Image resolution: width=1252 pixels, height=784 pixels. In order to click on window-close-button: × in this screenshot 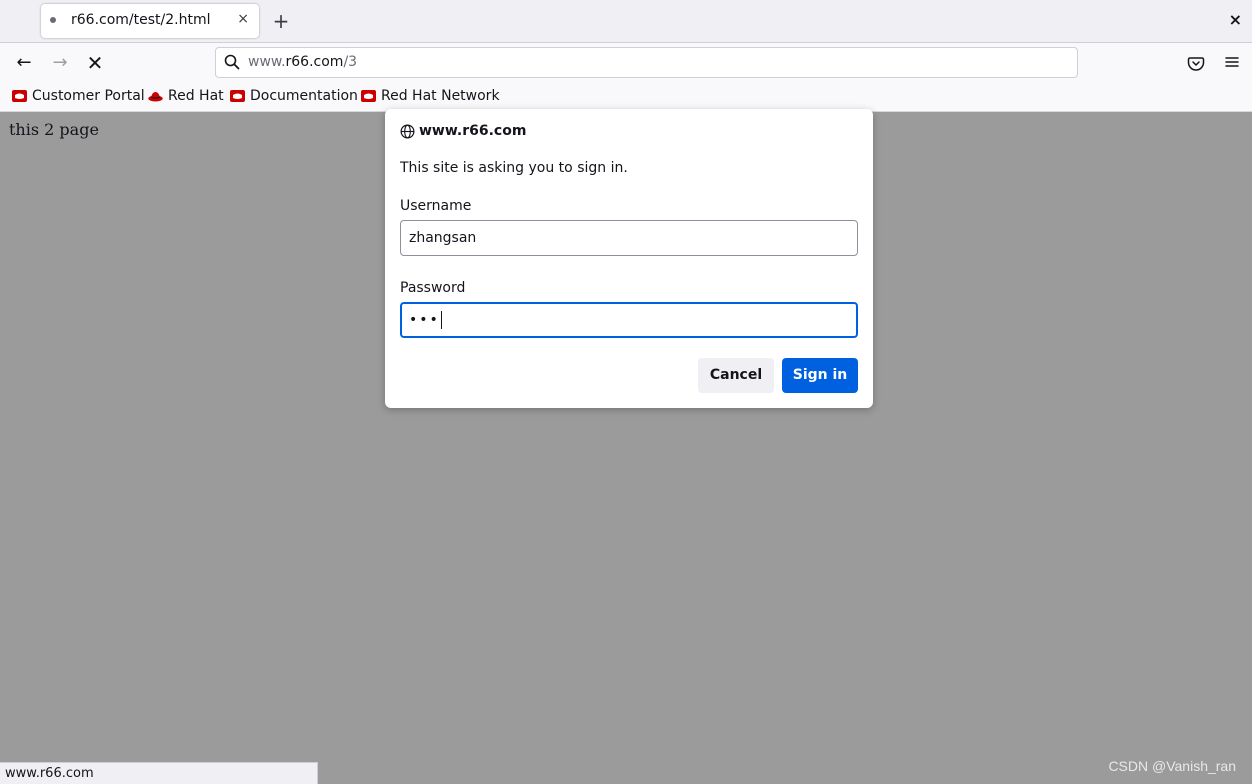, I will do `click(1235, 19)`.